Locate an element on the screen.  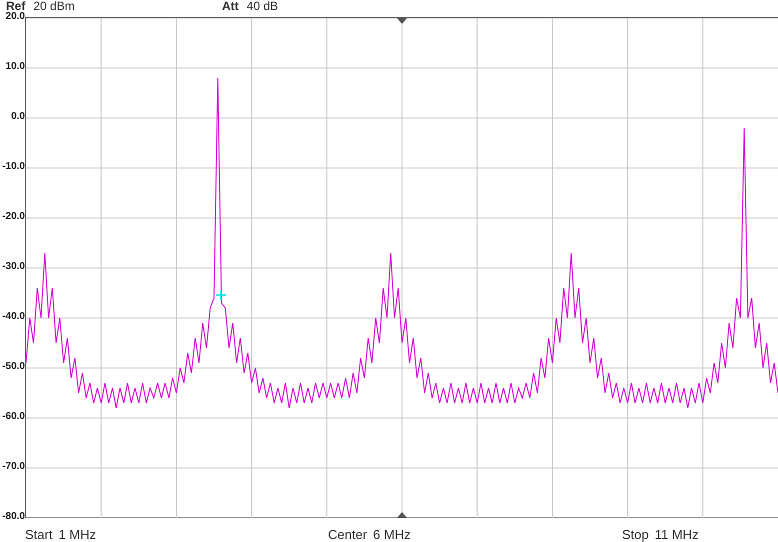
axis-label: 0.0 is located at coordinates (18, 116).